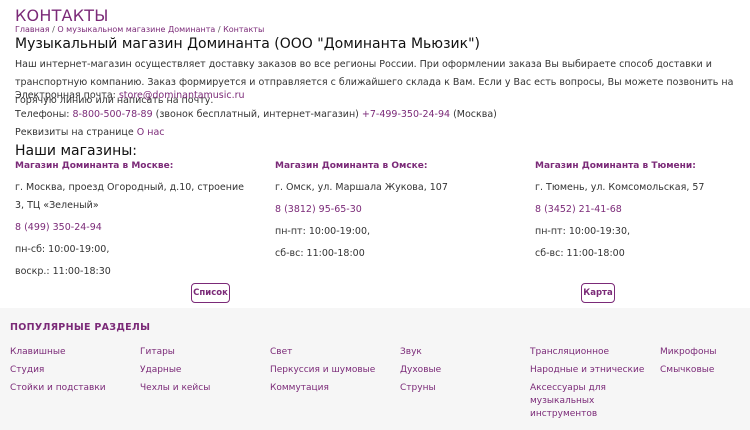 This screenshot has width=750, height=430. What do you see at coordinates (94, 166) in the screenshot?
I see `store-name: Магазин Доминанта в Москве:` at bounding box center [94, 166].